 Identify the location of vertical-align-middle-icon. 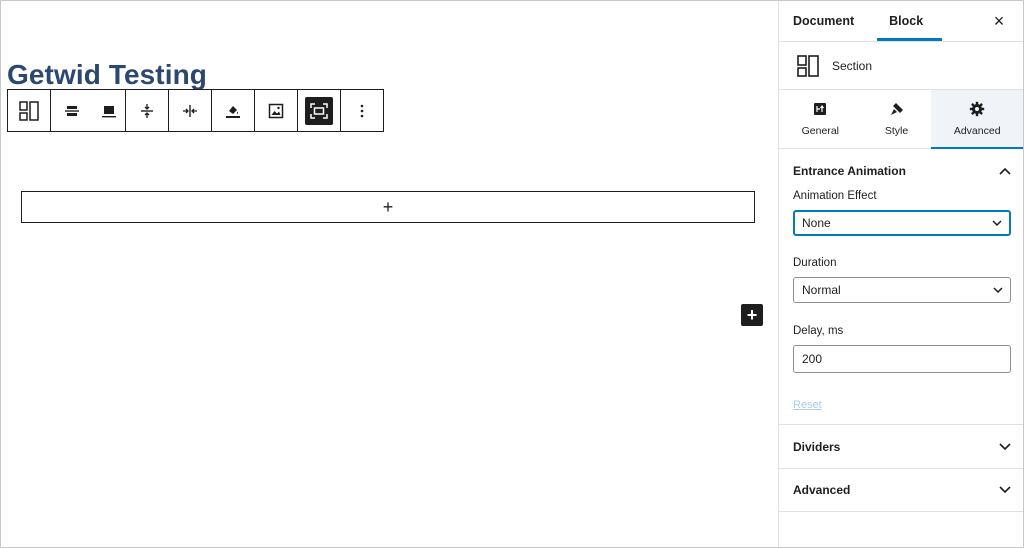
(72, 110).